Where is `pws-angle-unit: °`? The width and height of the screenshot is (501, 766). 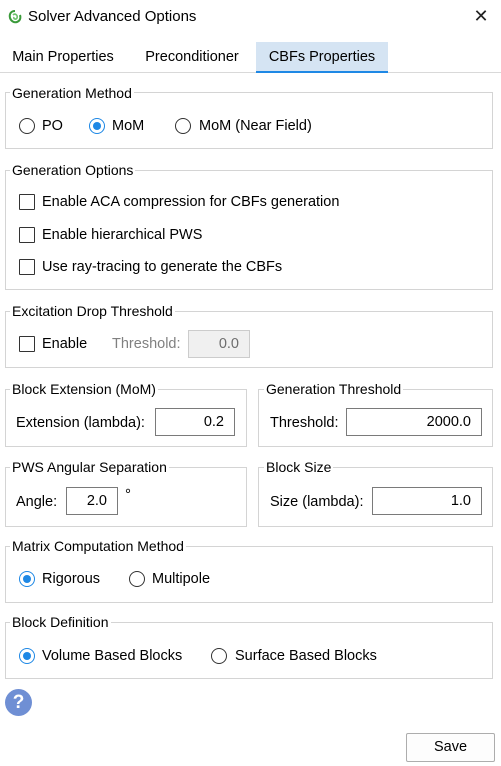 pws-angle-unit: ° is located at coordinates (128, 494).